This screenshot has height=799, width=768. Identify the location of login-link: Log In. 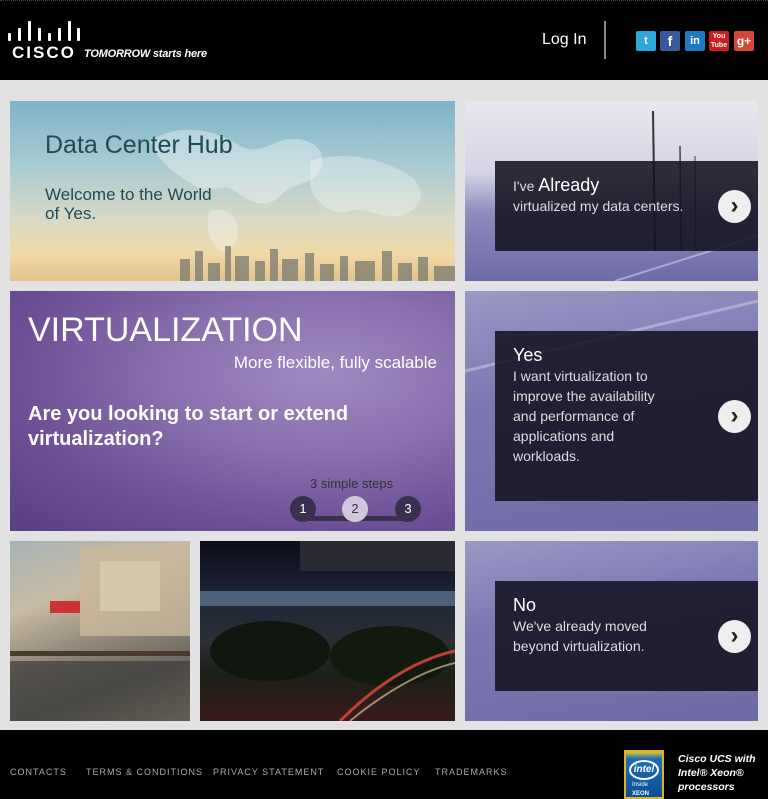
(564, 40).